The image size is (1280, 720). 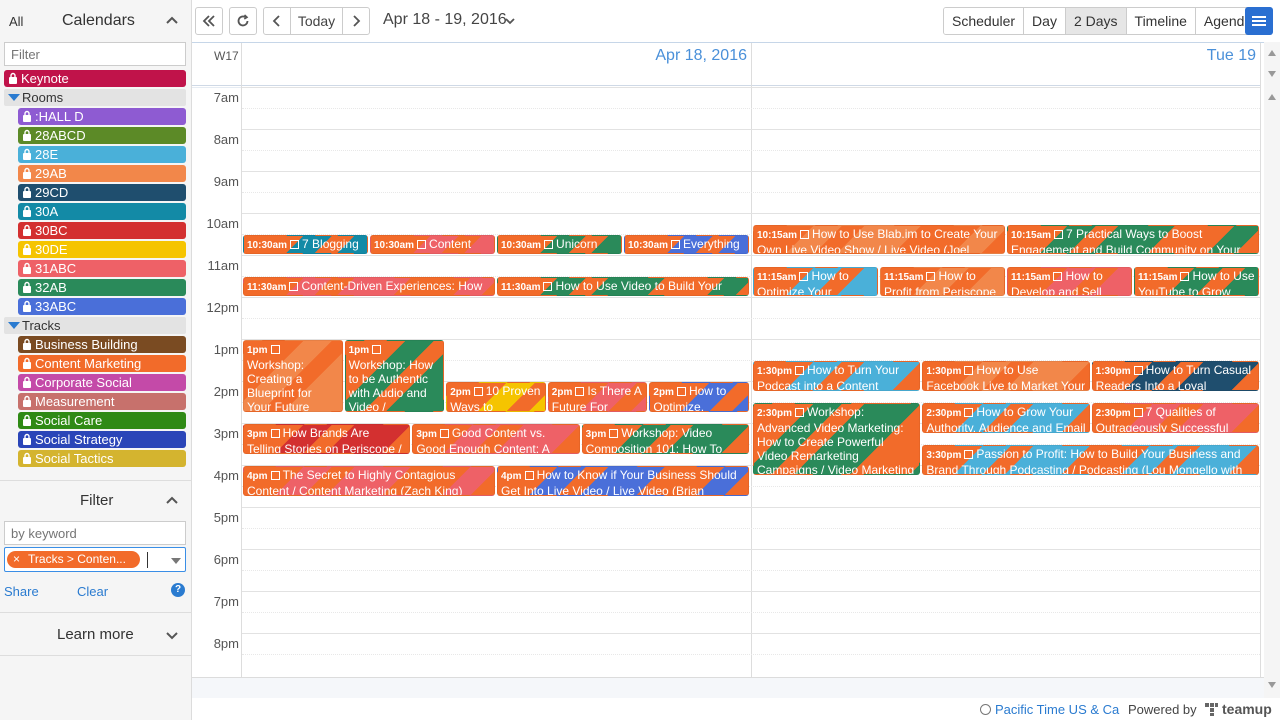 What do you see at coordinates (942, 281) in the screenshot?
I see `calendar-event: 11:15am How to Profit from Periscope` at bounding box center [942, 281].